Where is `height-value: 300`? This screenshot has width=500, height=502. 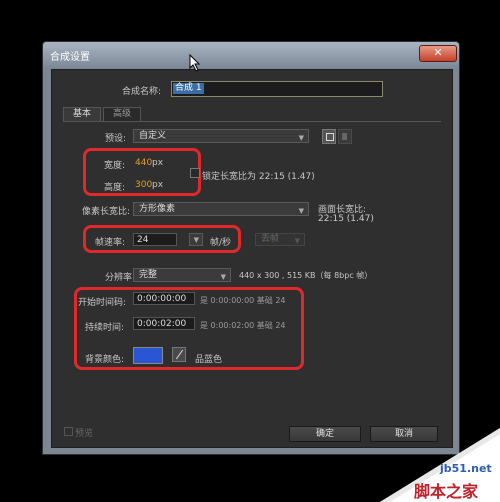
height-value: 300 is located at coordinates (143, 185).